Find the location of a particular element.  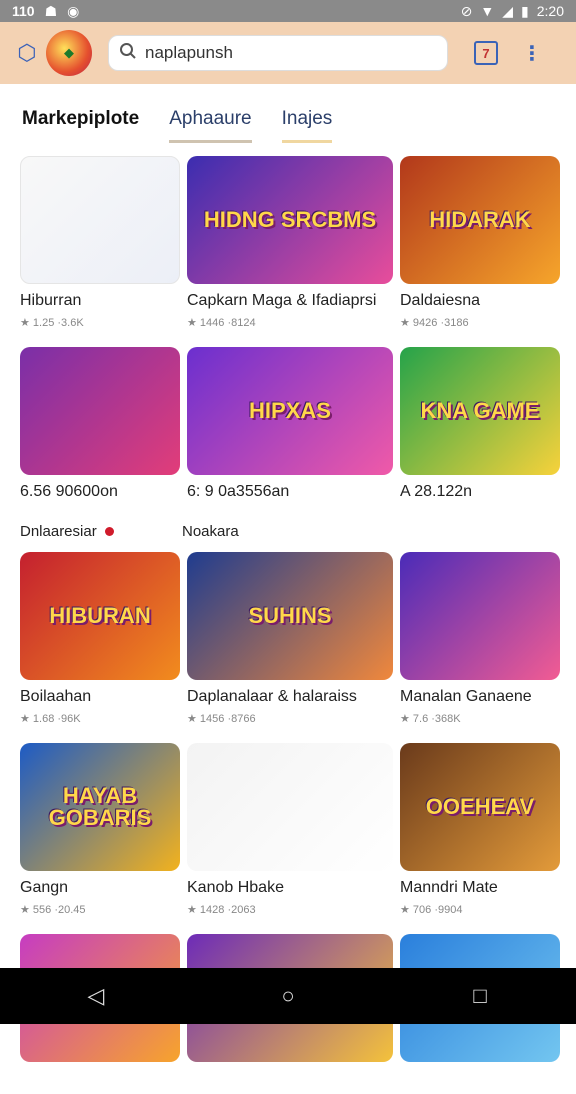

thumbnail-banner: SUHINS is located at coordinates (289, 616).